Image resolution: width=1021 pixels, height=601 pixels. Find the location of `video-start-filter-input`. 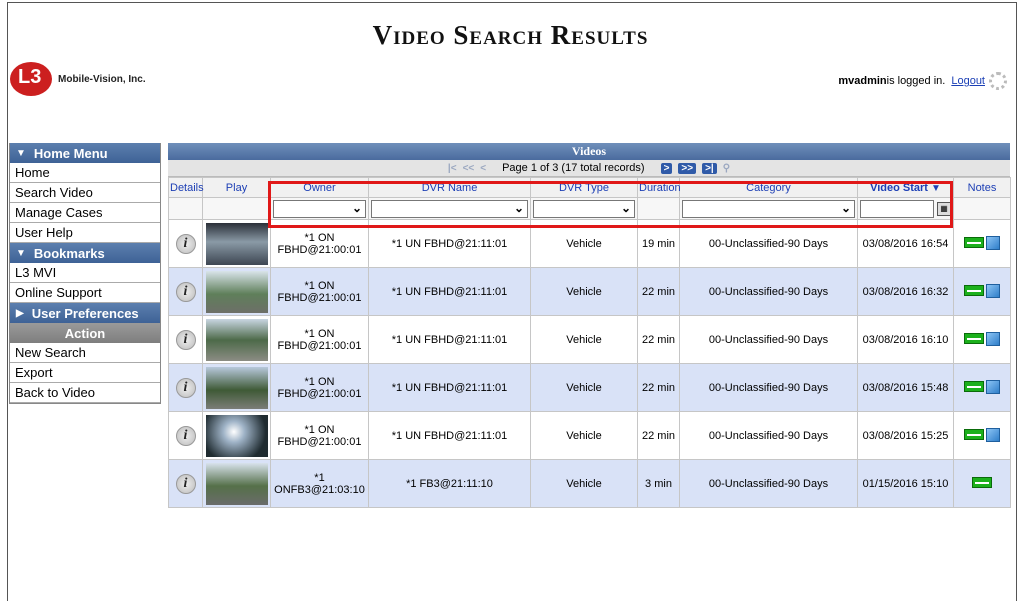

video-start-filter-input is located at coordinates (897, 208).